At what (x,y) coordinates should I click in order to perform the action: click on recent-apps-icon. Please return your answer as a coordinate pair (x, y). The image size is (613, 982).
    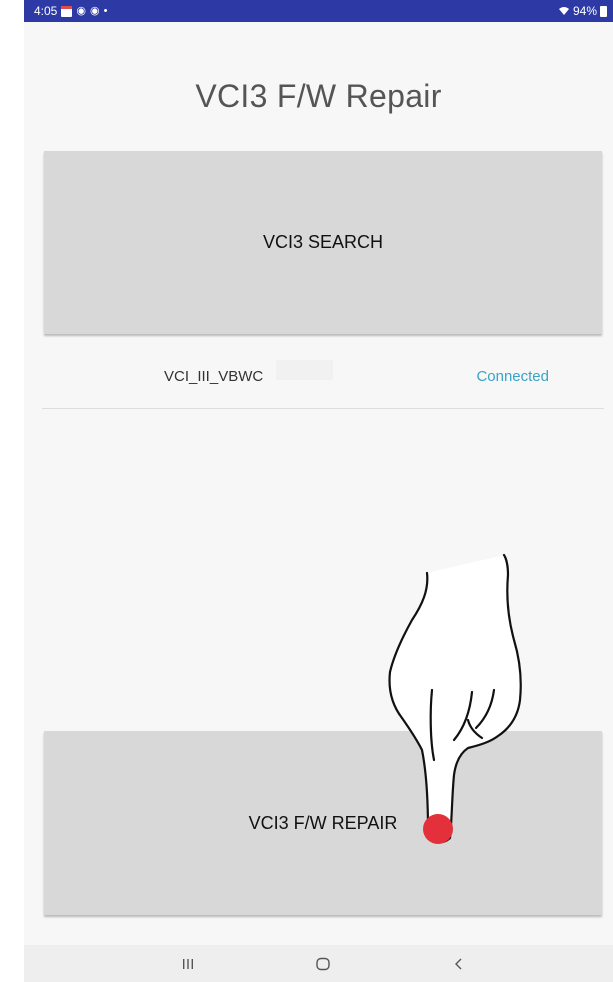
    Looking at the image, I should click on (188, 964).